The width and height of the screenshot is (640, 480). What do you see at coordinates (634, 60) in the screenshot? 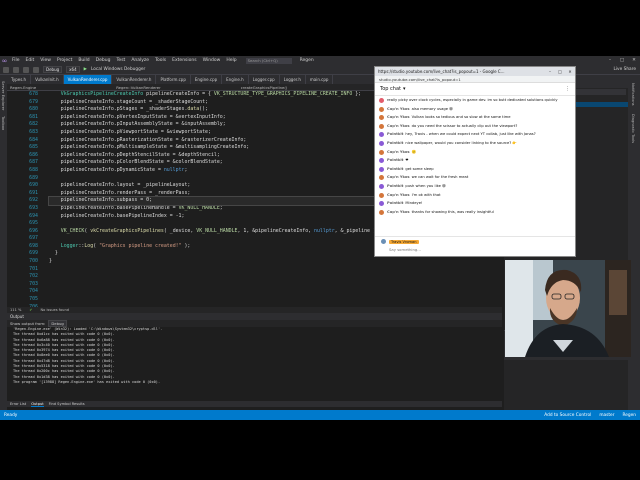
I see `close-icon: ✕` at bounding box center [634, 60].